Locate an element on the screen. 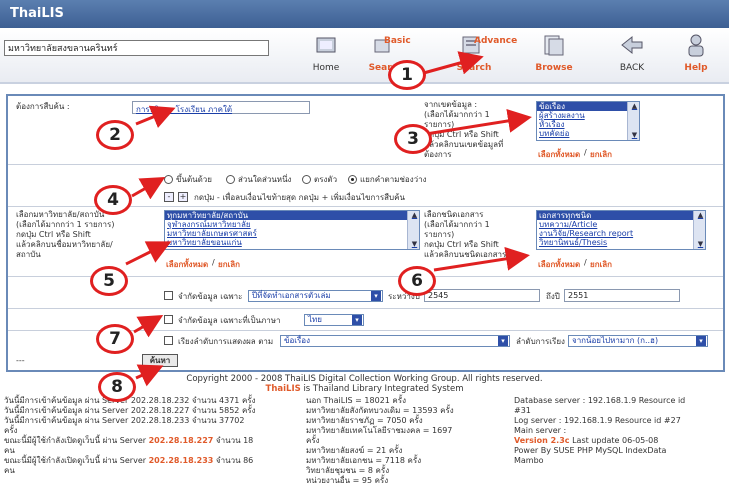 The image size is (729, 500). annotation-marker-6: 6 is located at coordinates (417, 281).